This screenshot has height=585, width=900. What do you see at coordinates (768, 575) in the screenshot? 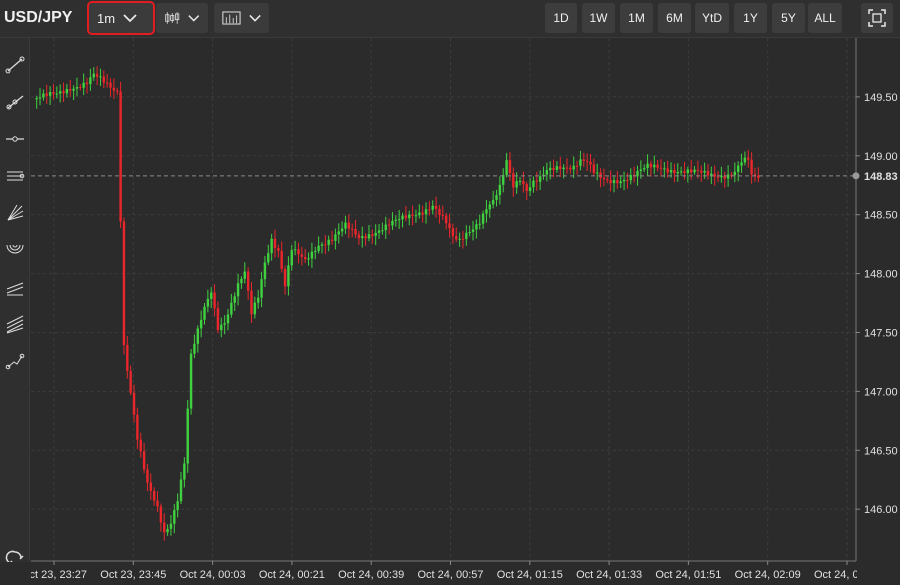
I see `x-tick-label: Oct 24, 02:09` at bounding box center [768, 575].